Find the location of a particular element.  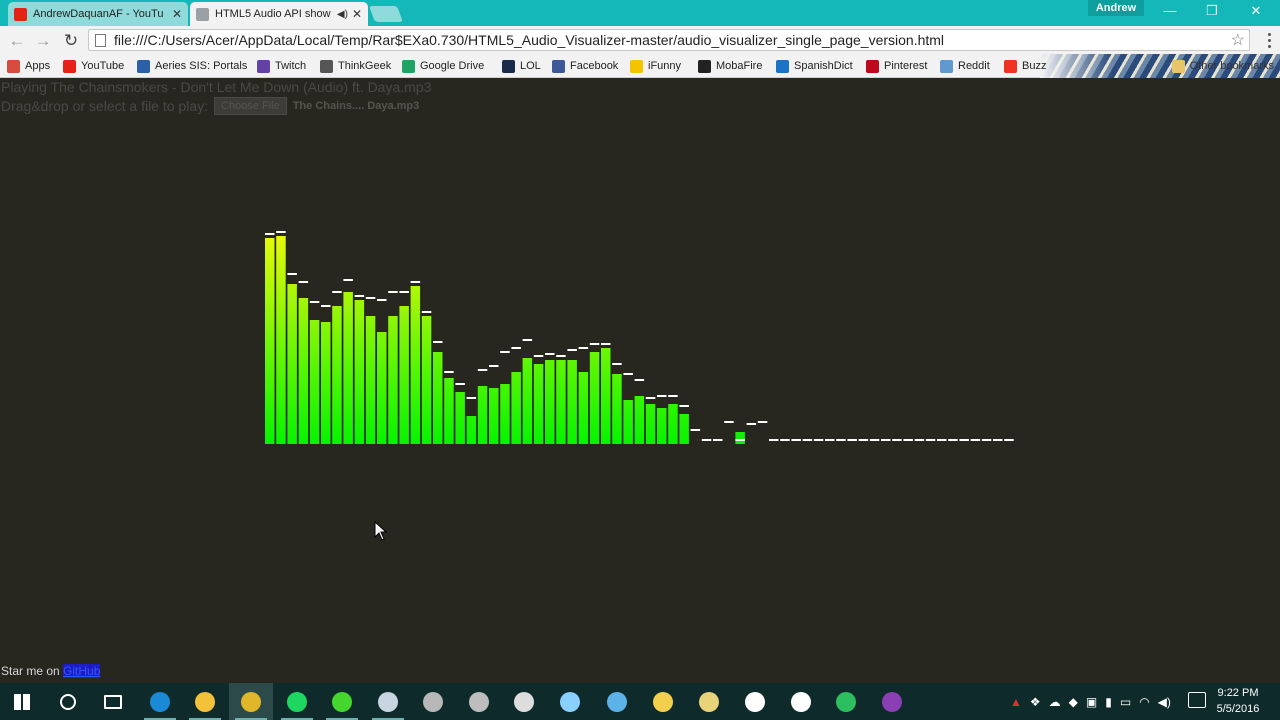

reload-button: ↻ is located at coordinates (71, 41).